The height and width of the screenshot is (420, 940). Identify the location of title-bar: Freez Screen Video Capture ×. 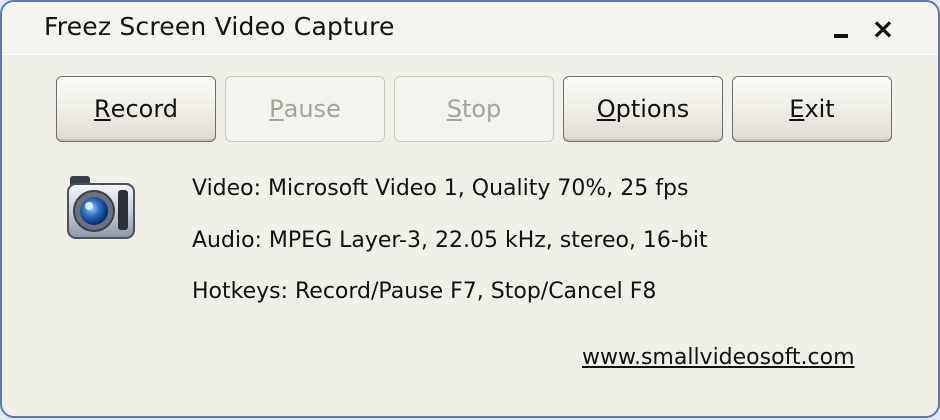
(470, 28).